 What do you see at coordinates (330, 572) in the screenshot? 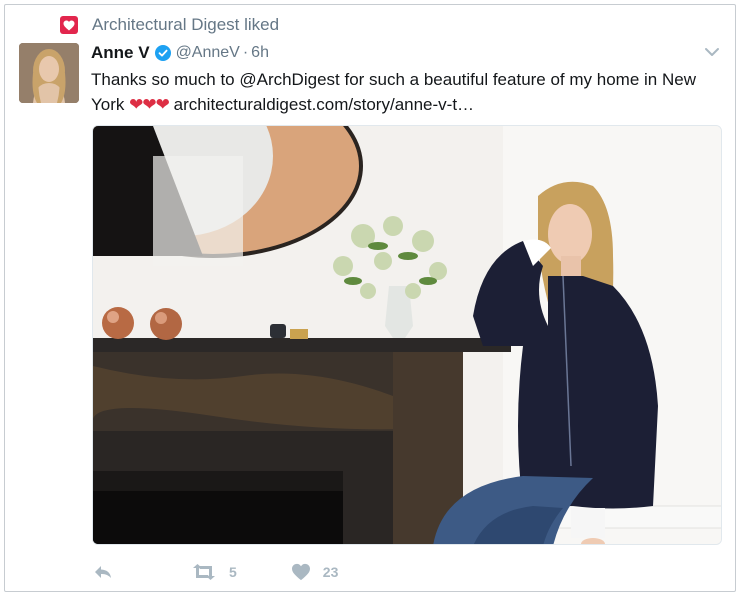
I see `like-count: 23` at bounding box center [330, 572].